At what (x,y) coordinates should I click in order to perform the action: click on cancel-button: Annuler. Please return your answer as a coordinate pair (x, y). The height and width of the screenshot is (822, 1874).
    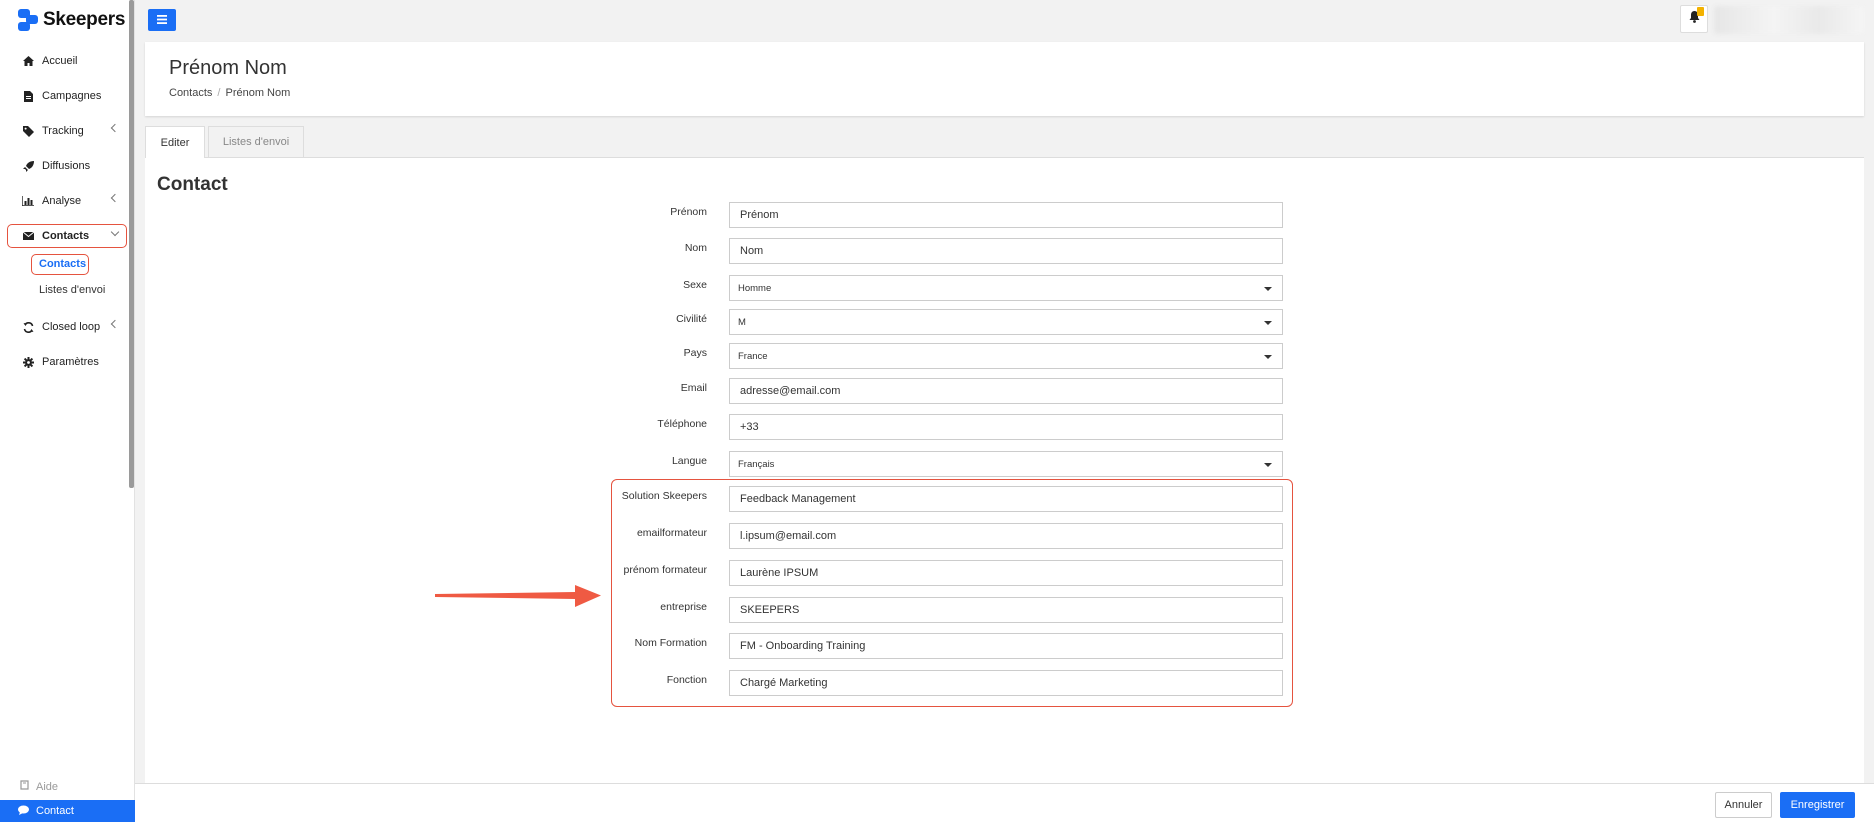
    Looking at the image, I should click on (1743, 805).